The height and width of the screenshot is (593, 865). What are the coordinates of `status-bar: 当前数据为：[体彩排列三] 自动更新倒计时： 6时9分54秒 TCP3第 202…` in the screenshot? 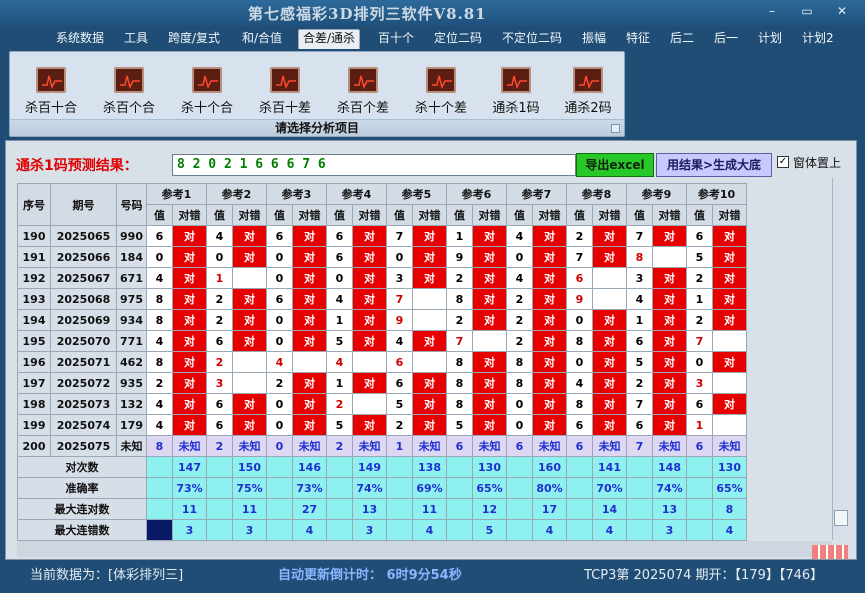 It's located at (432, 578).